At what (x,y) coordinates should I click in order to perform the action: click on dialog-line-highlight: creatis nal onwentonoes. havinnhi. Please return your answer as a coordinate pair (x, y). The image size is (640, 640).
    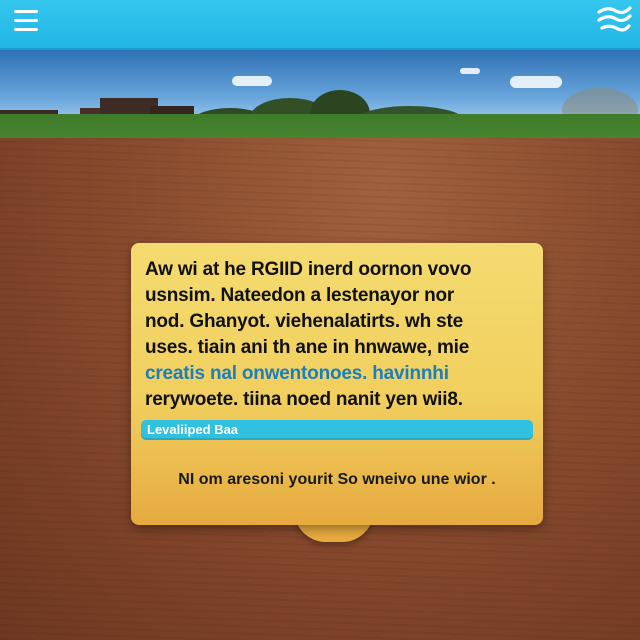
    Looking at the image, I should click on (297, 373).